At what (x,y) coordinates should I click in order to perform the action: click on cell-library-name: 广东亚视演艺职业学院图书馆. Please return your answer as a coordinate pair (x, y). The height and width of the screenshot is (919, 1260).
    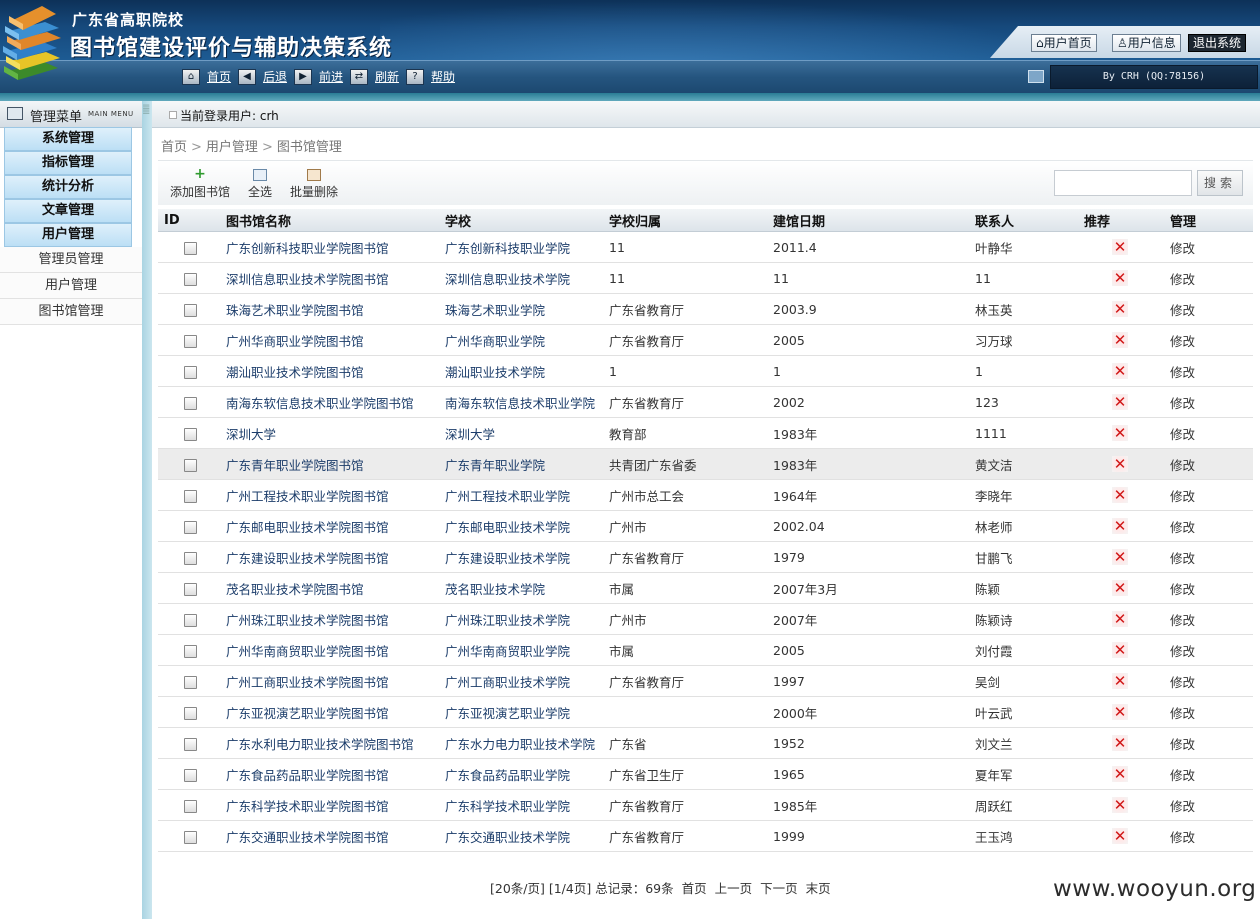
    Looking at the image, I should click on (335, 712).